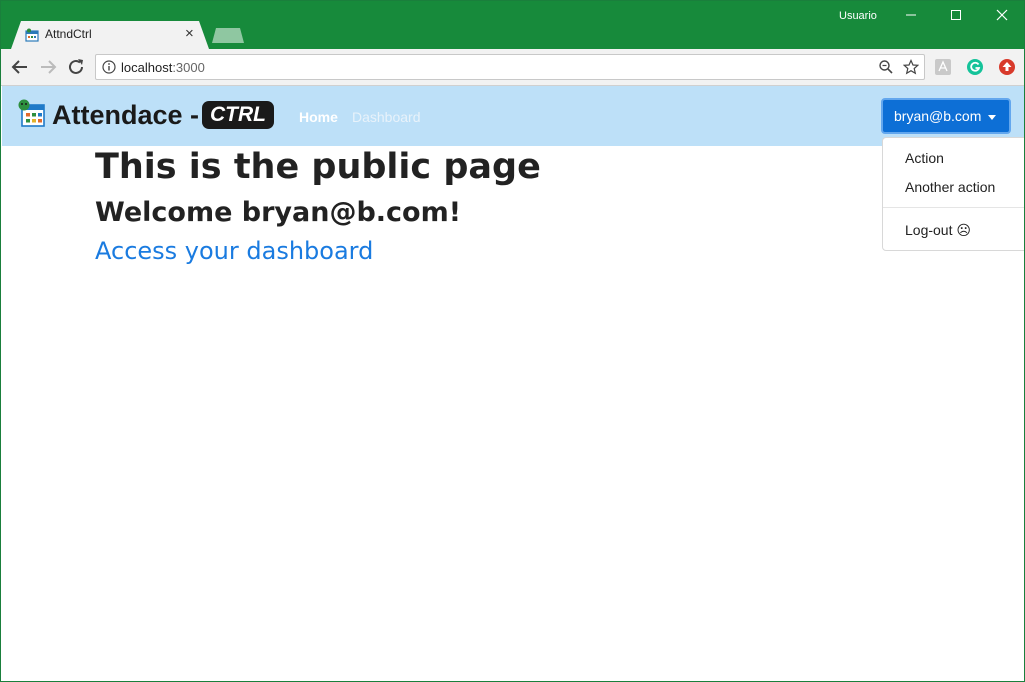 Image resolution: width=1025 pixels, height=682 pixels. I want to click on nav-link-dashboard: Dashboard, so click(386, 117).